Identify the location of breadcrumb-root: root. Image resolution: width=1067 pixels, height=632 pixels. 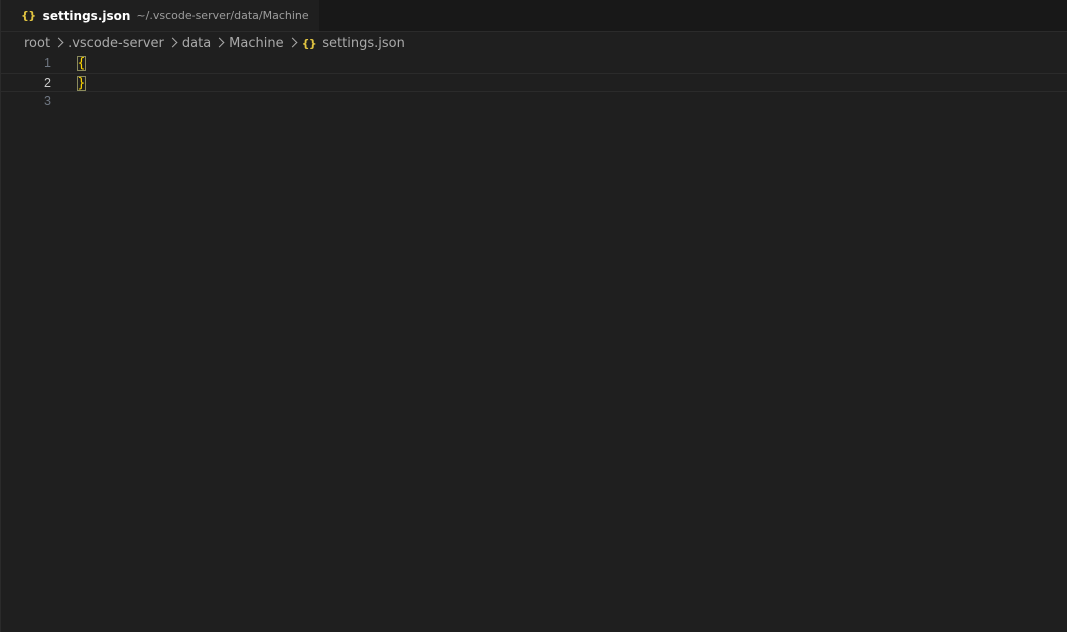
(37, 43).